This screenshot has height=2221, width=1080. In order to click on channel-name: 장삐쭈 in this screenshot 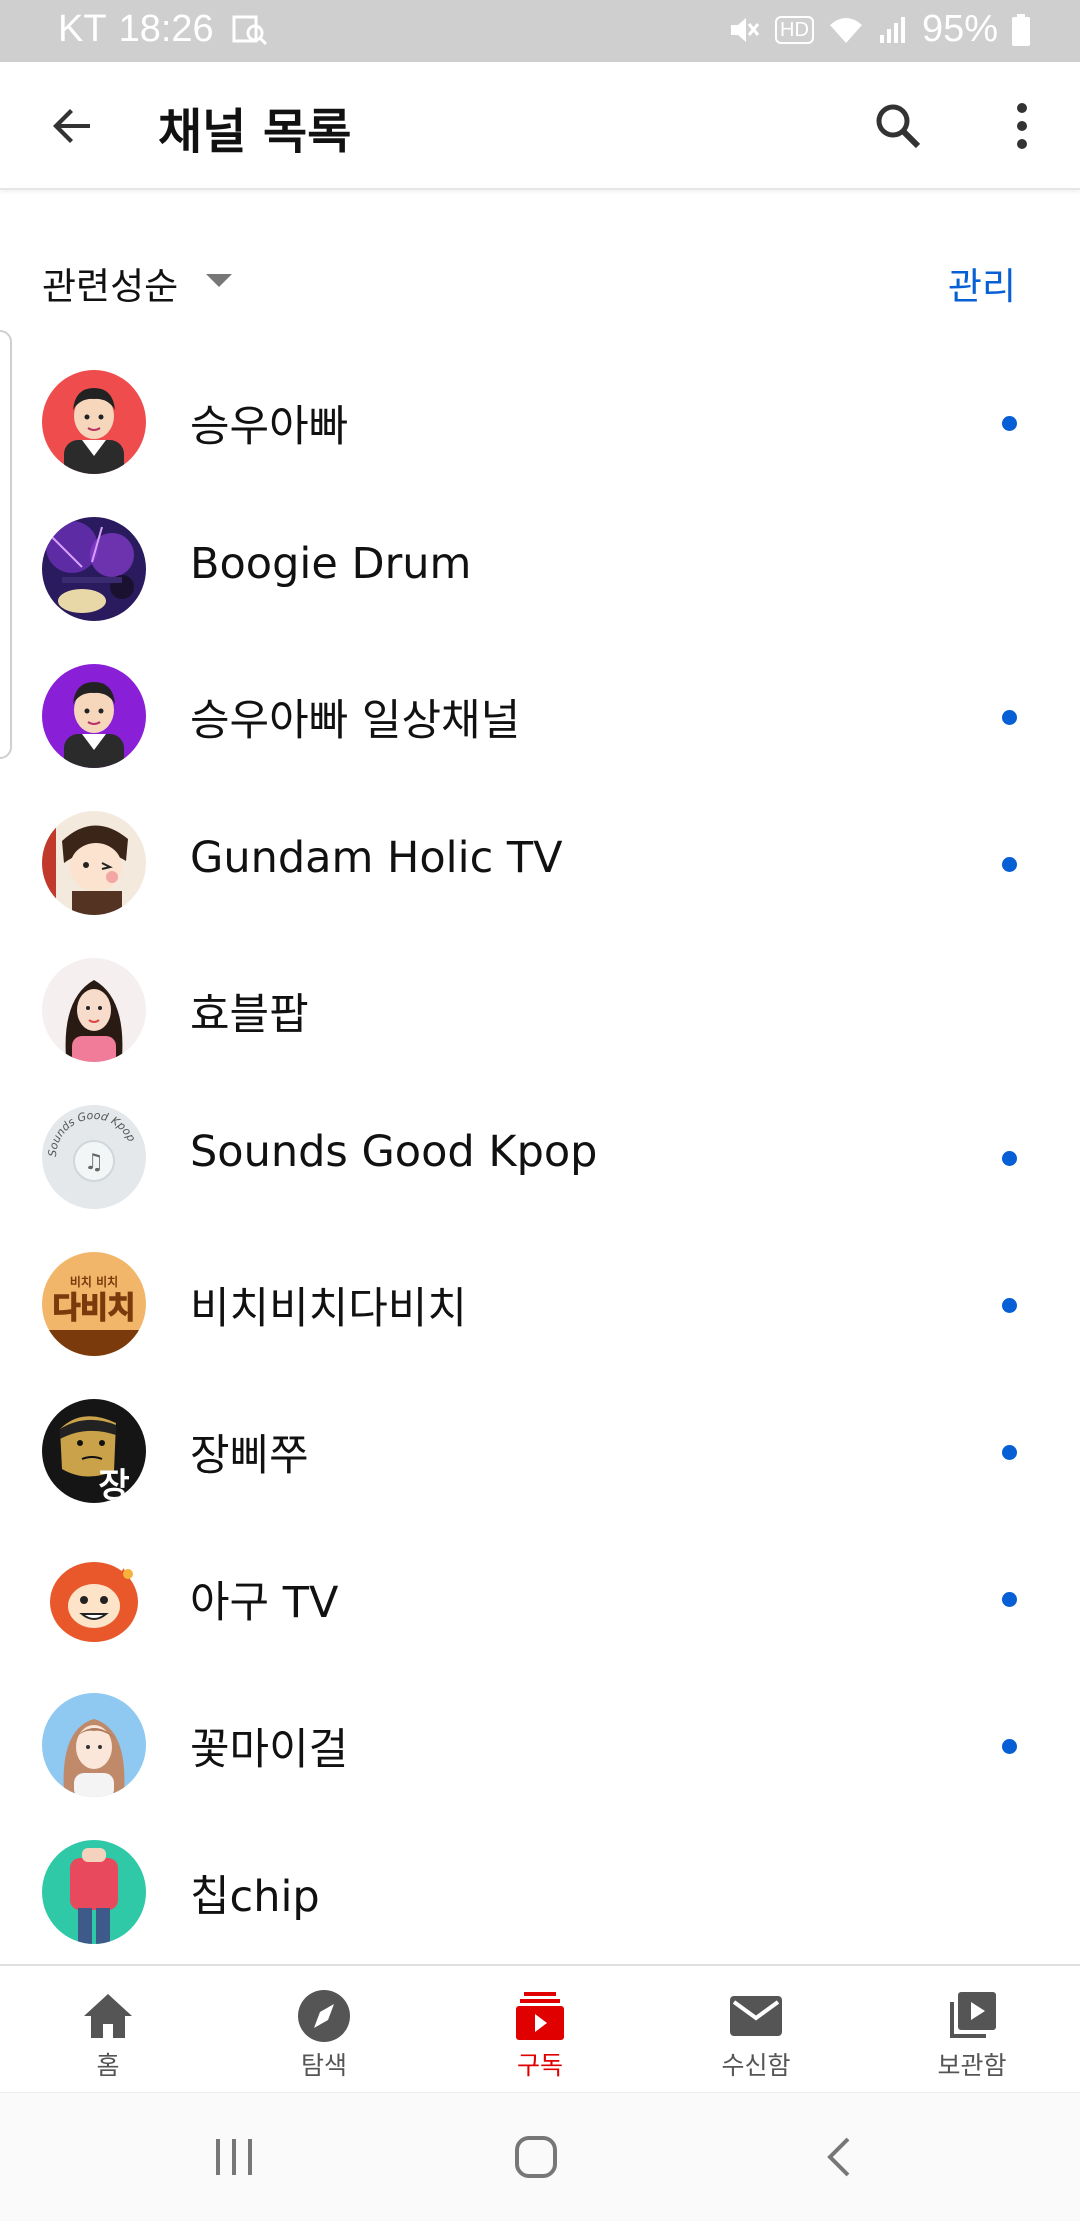, I will do `click(249, 1456)`.